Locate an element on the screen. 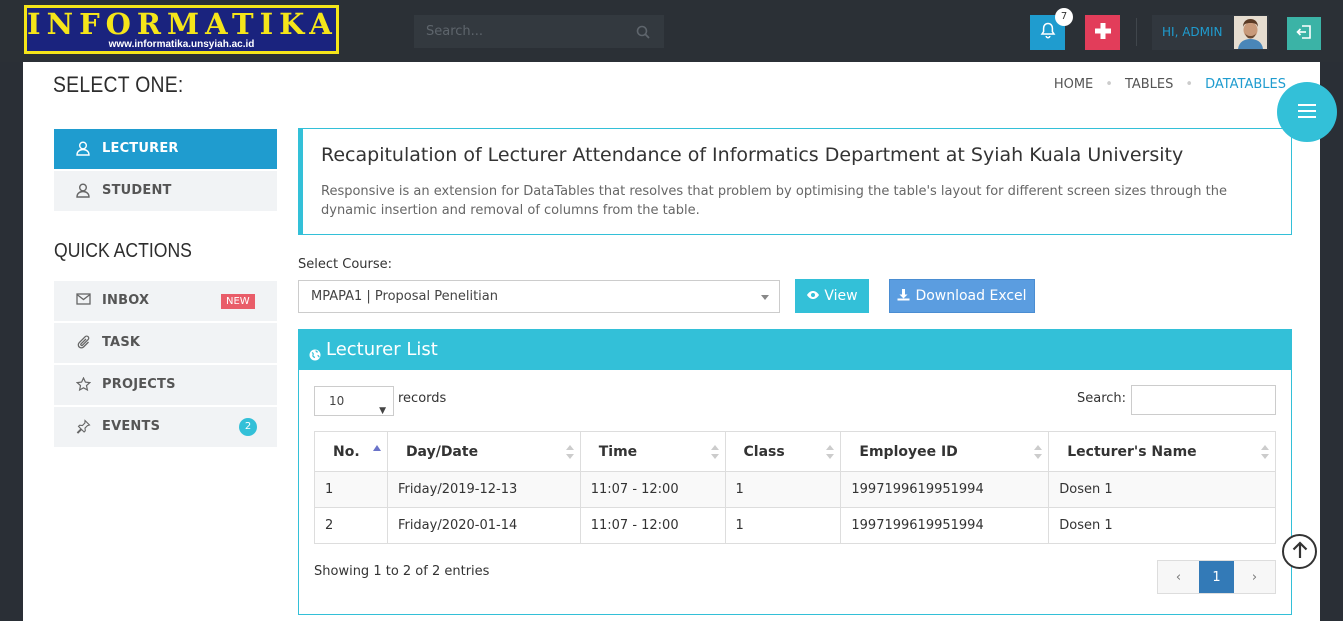 The height and width of the screenshot is (621, 1343). breadcrumb-home: HOME is located at coordinates (1073, 84).